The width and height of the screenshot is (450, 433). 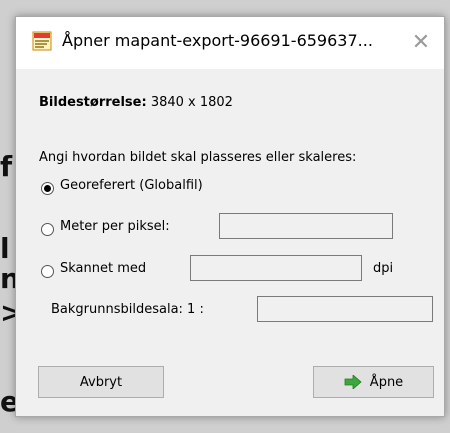 What do you see at coordinates (103, 268) in the screenshot?
I see `radio-scanned-dpi-label: Skannet med` at bounding box center [103, 268].